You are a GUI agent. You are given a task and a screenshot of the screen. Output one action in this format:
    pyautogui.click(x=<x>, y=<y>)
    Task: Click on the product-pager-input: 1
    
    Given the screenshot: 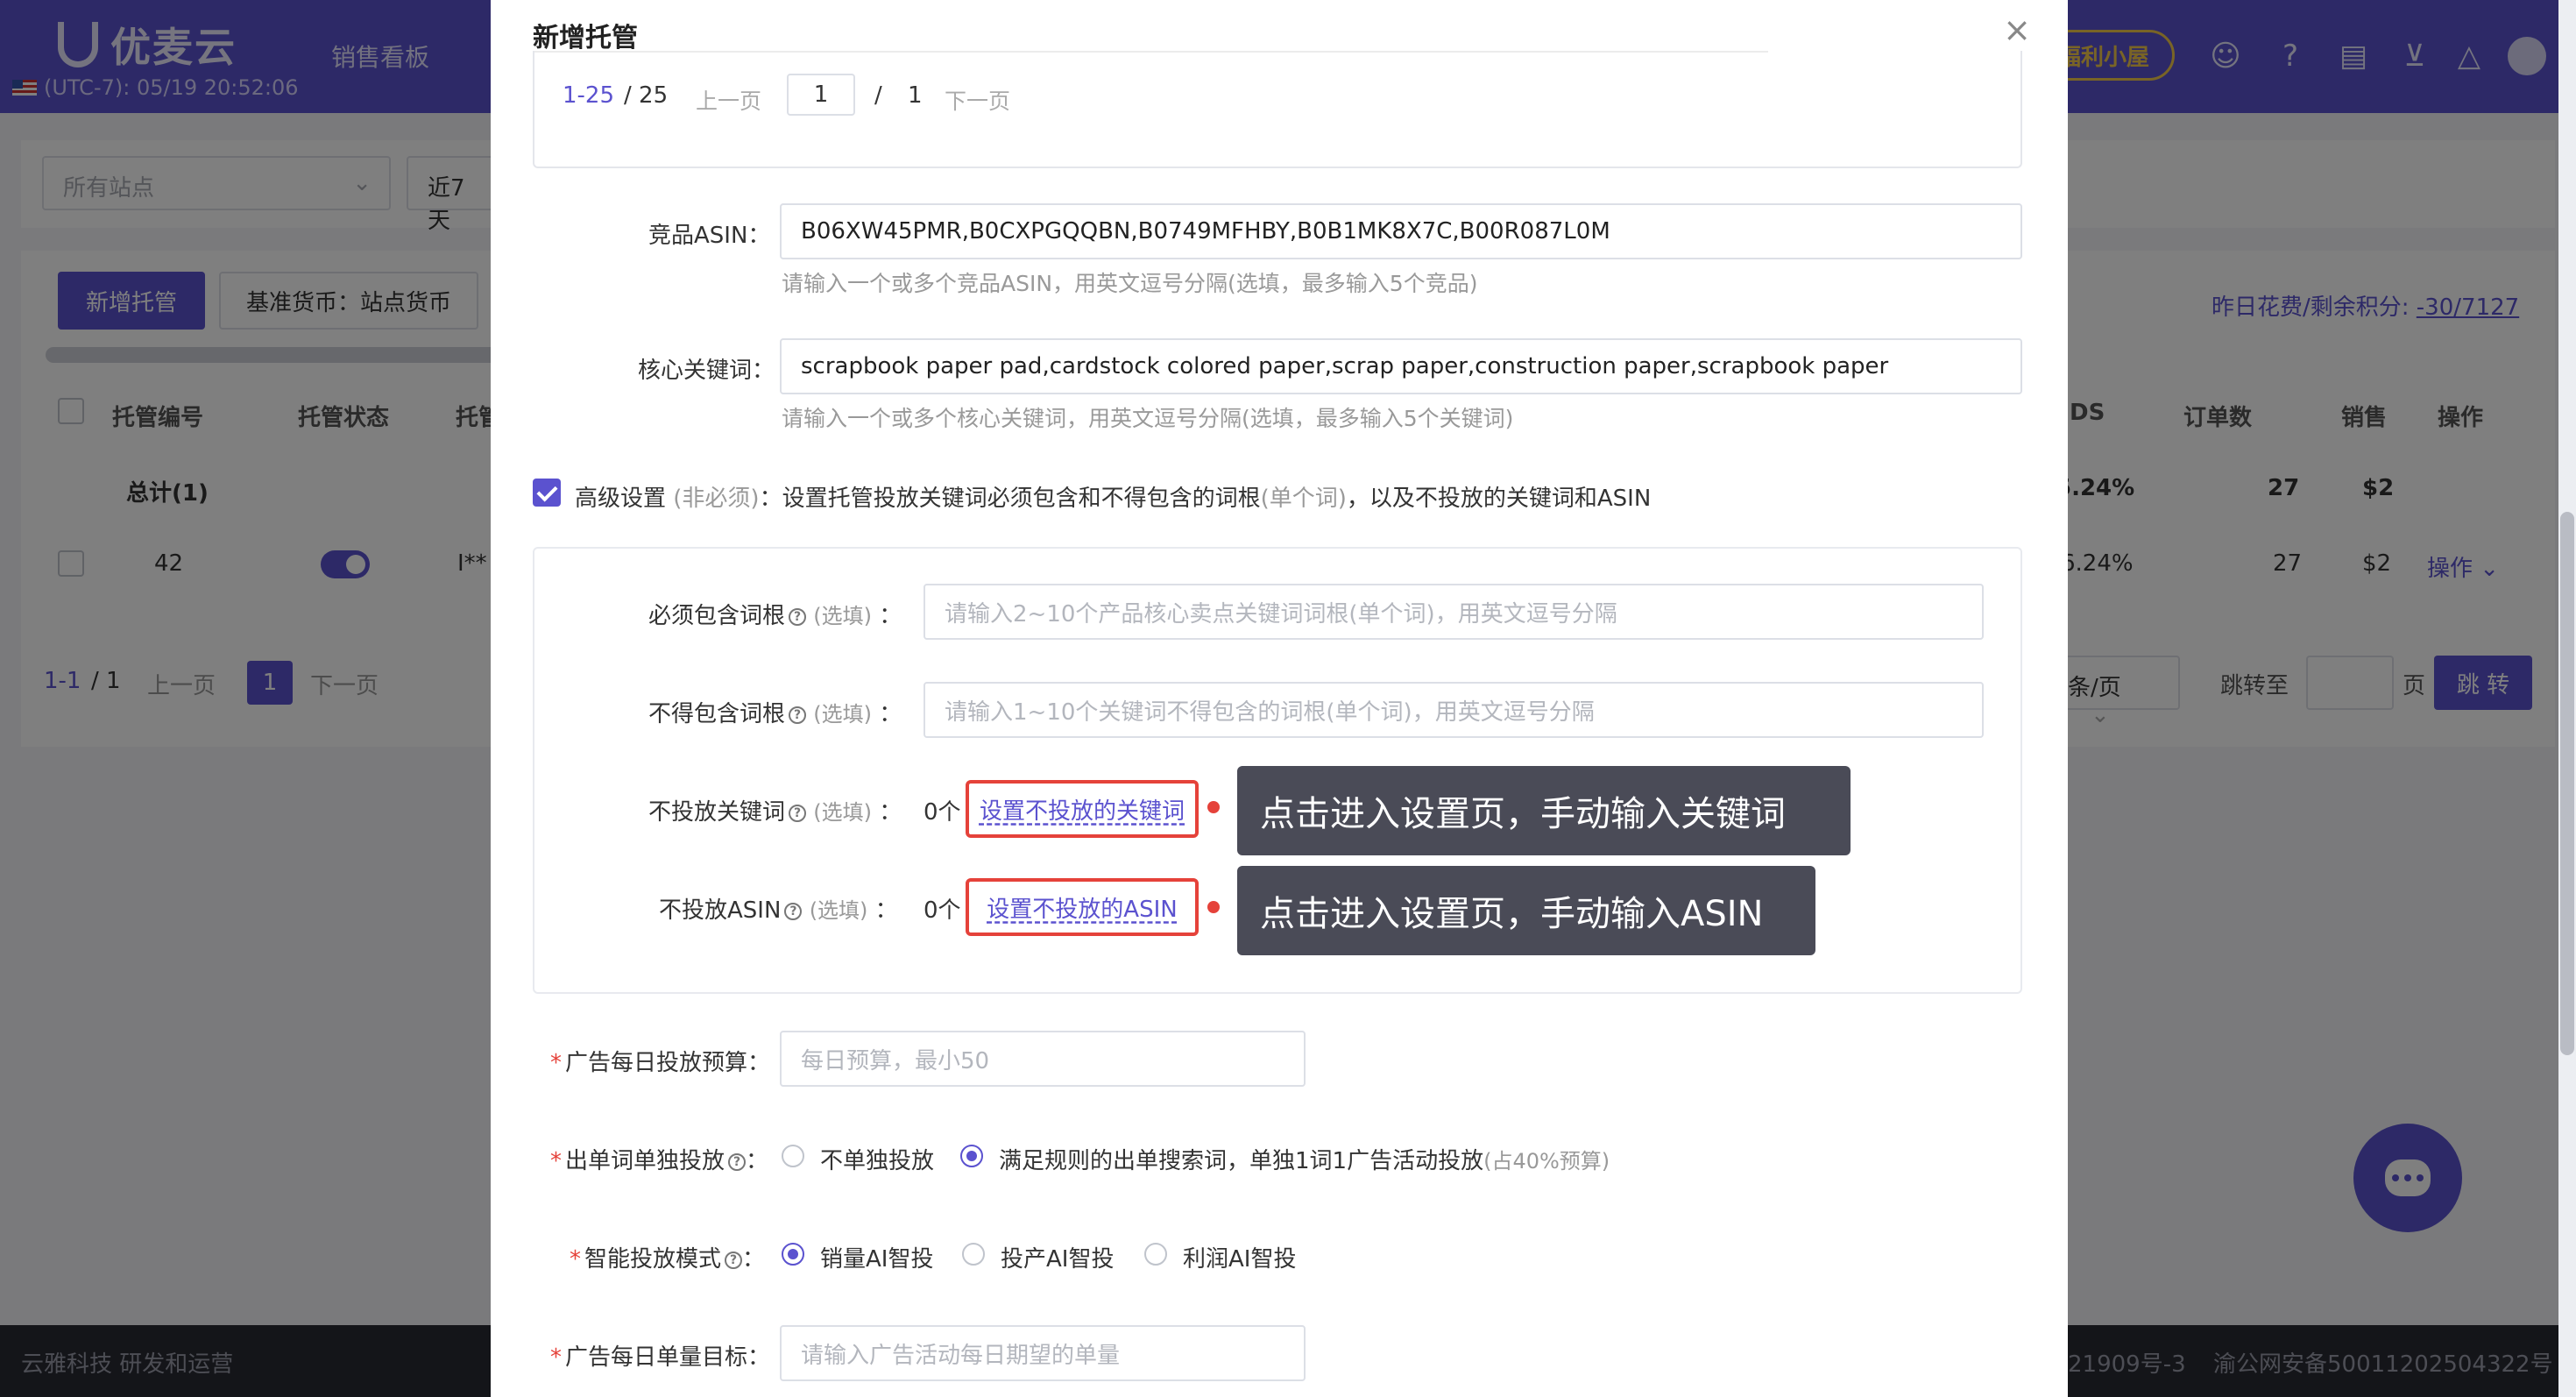 What is the action you would take?
    pyautogui.click(x=821, y=95)
    